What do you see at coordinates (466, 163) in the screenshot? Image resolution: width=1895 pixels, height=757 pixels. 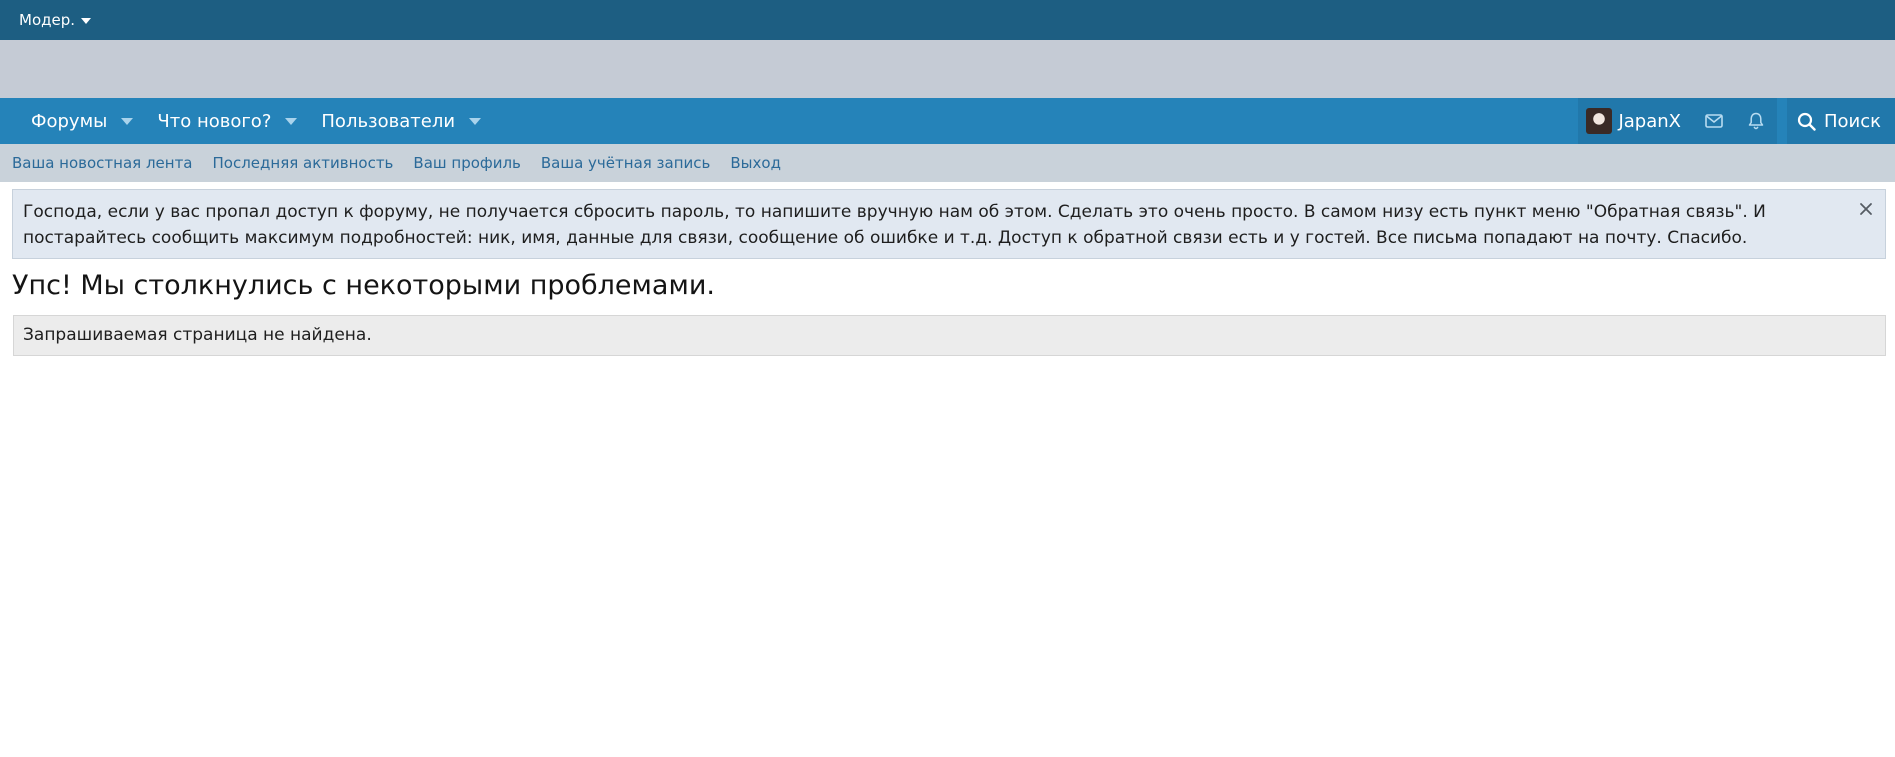 I see `link-your-profile: Ваш профиль` at bounding box center [466, 163].